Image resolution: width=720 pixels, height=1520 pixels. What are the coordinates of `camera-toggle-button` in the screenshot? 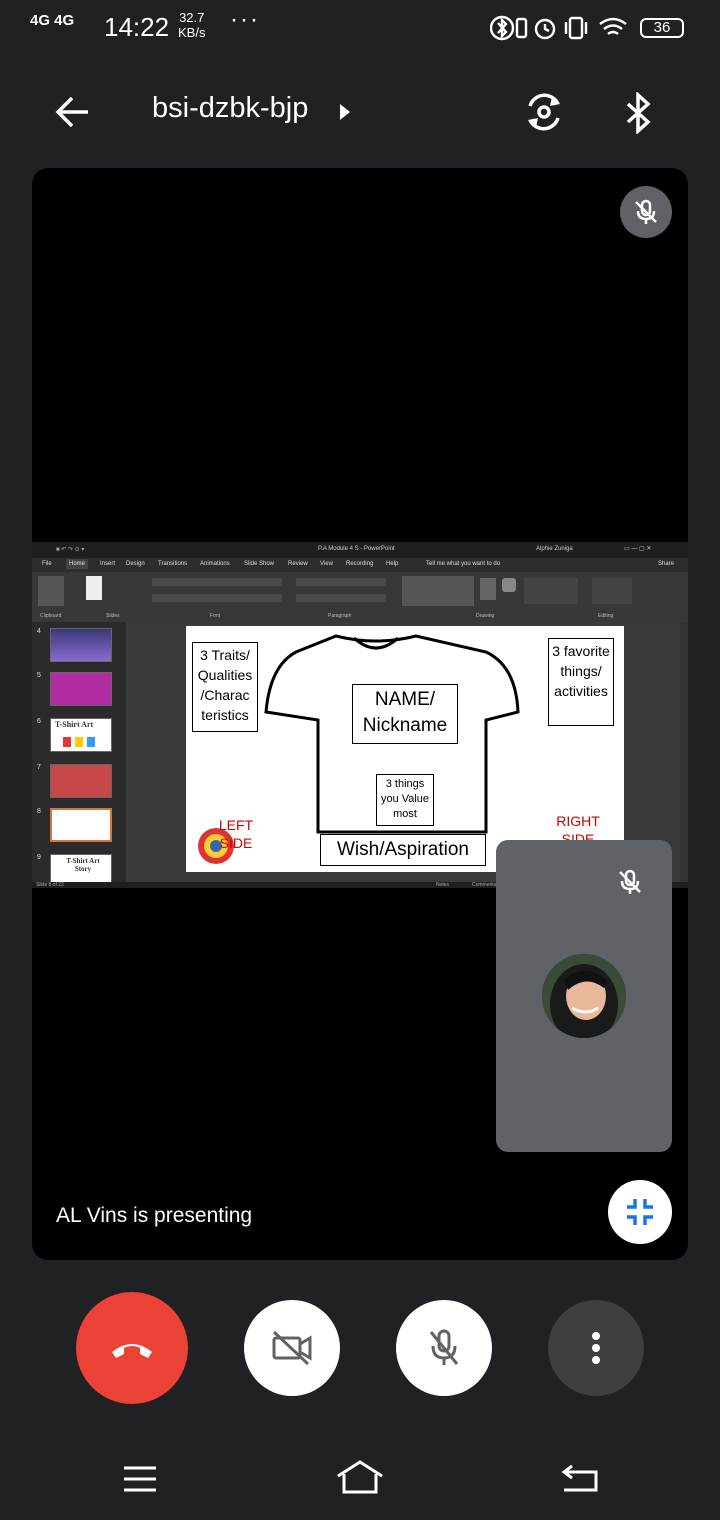 It's located at (292, 1348).